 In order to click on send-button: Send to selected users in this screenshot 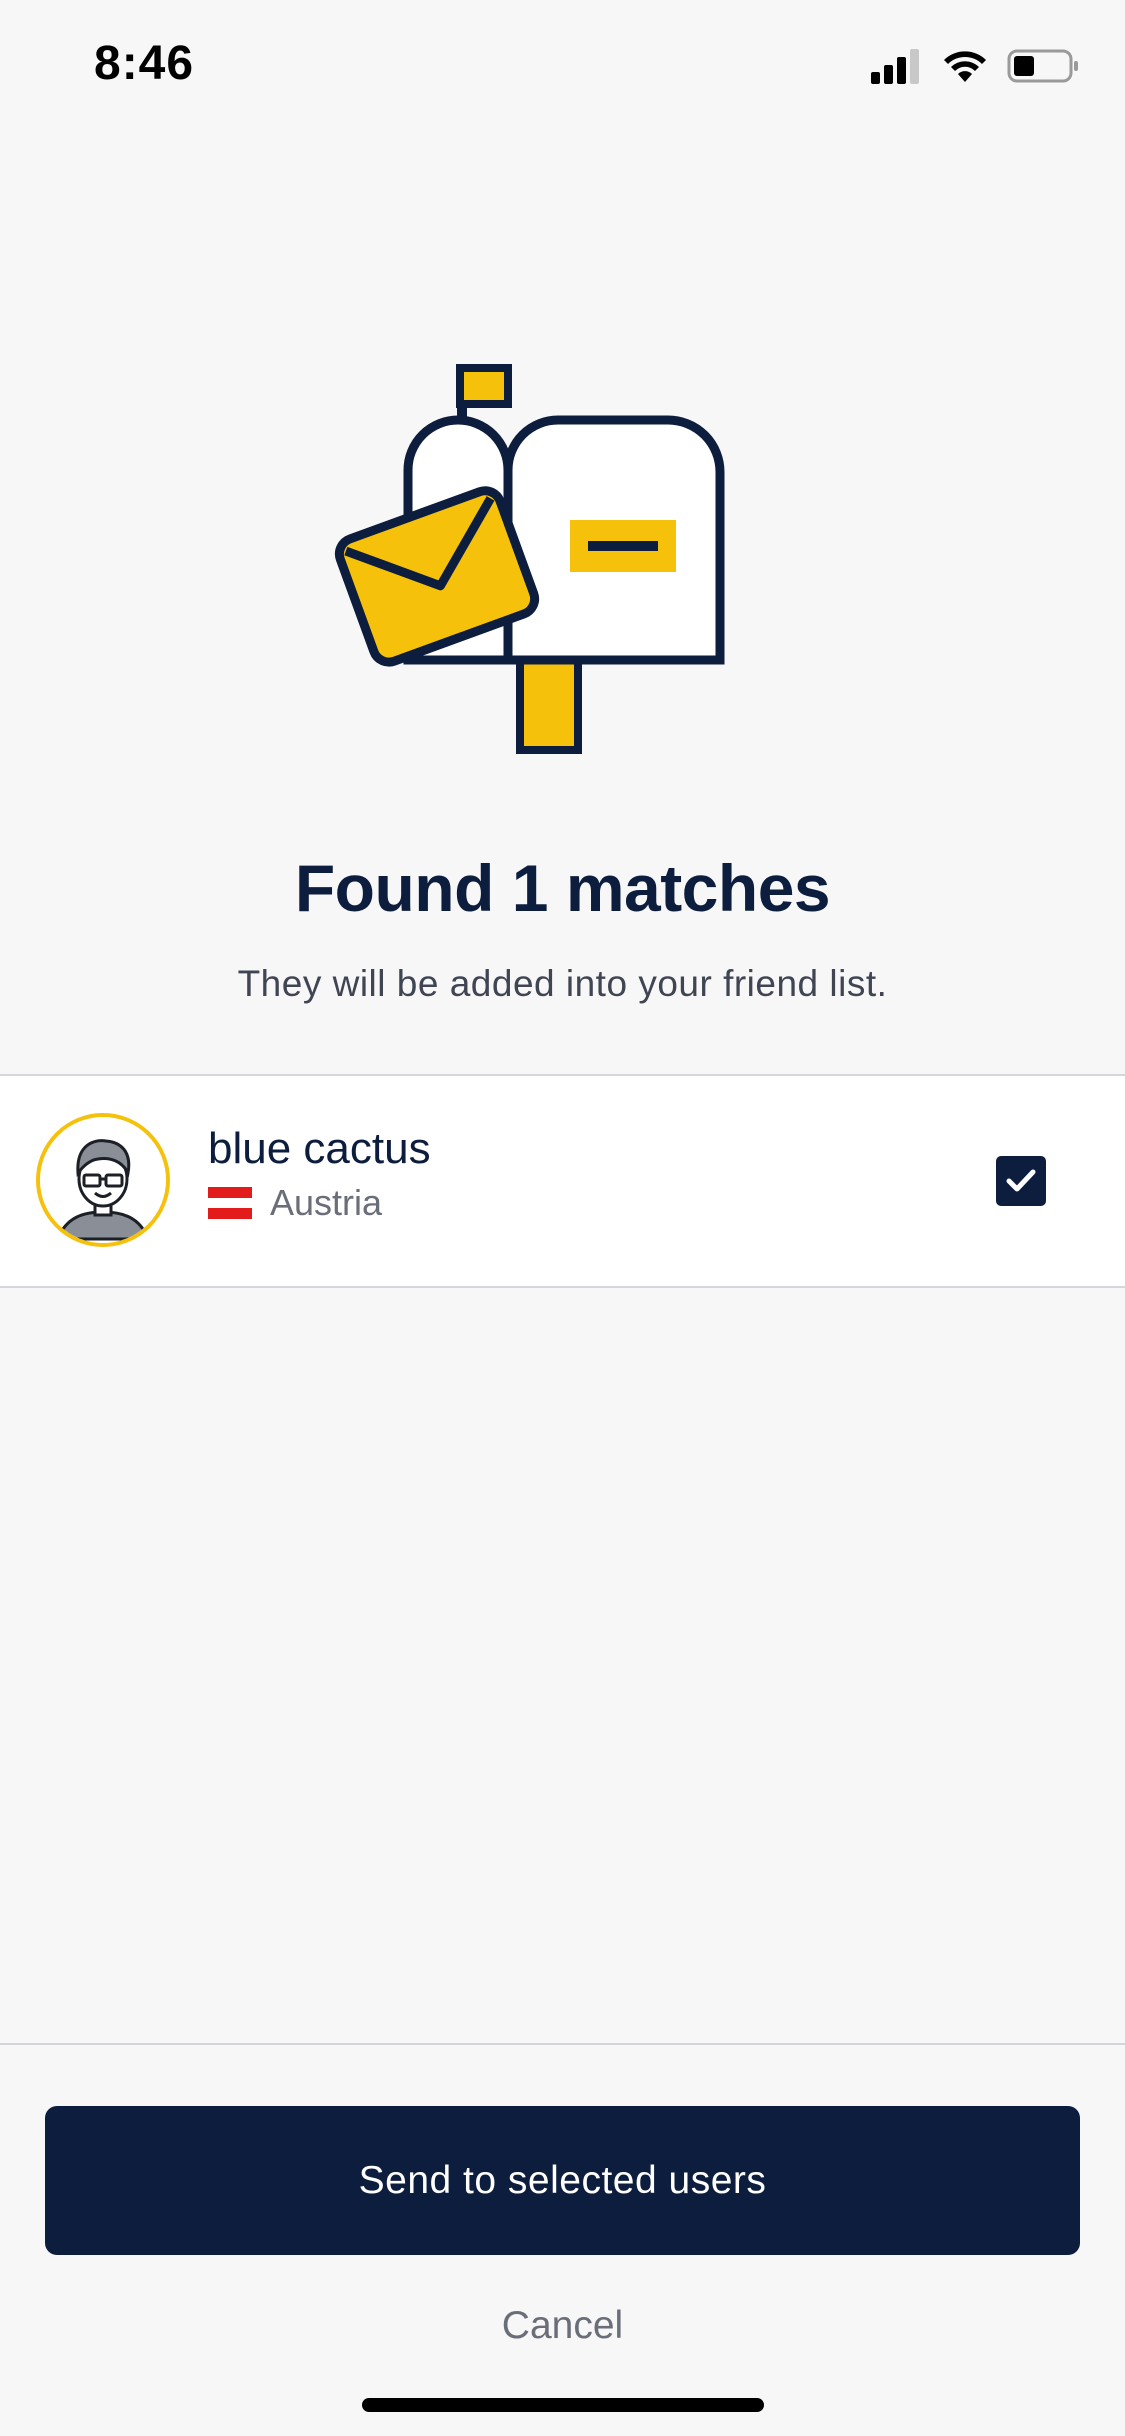, I will do `click(562, 2180)`.